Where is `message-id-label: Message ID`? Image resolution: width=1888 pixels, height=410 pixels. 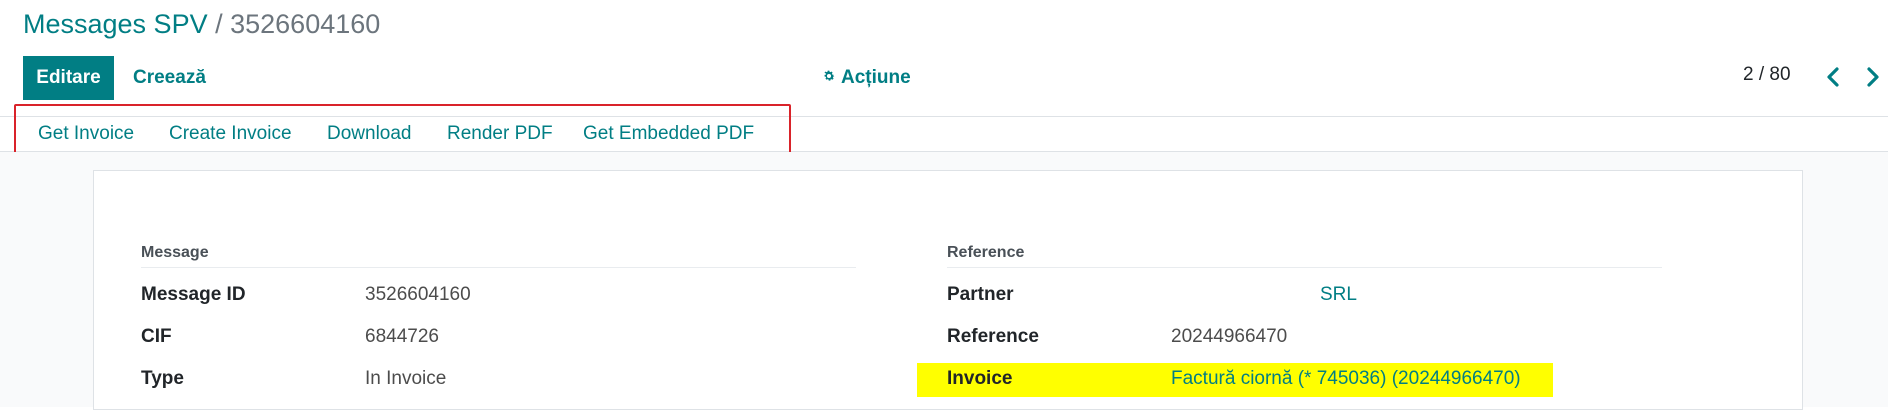 message-id-label: Message ID is located at coordinates (193, 294).